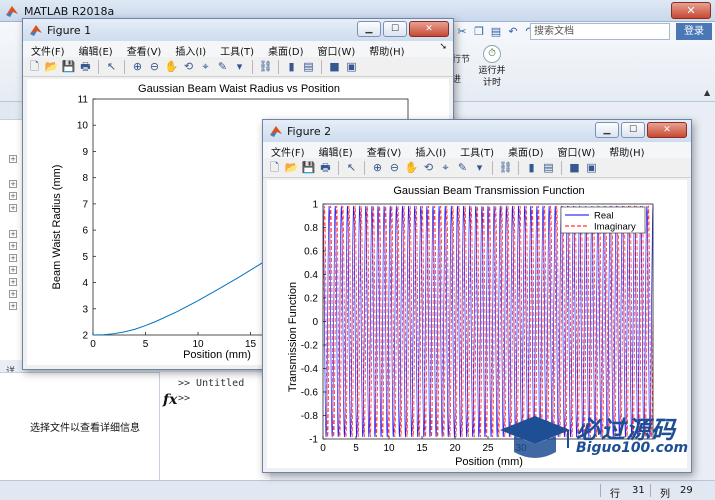 The image size is (715, 500). I want to click on figure-title: Figure 1, so click(69, 30).